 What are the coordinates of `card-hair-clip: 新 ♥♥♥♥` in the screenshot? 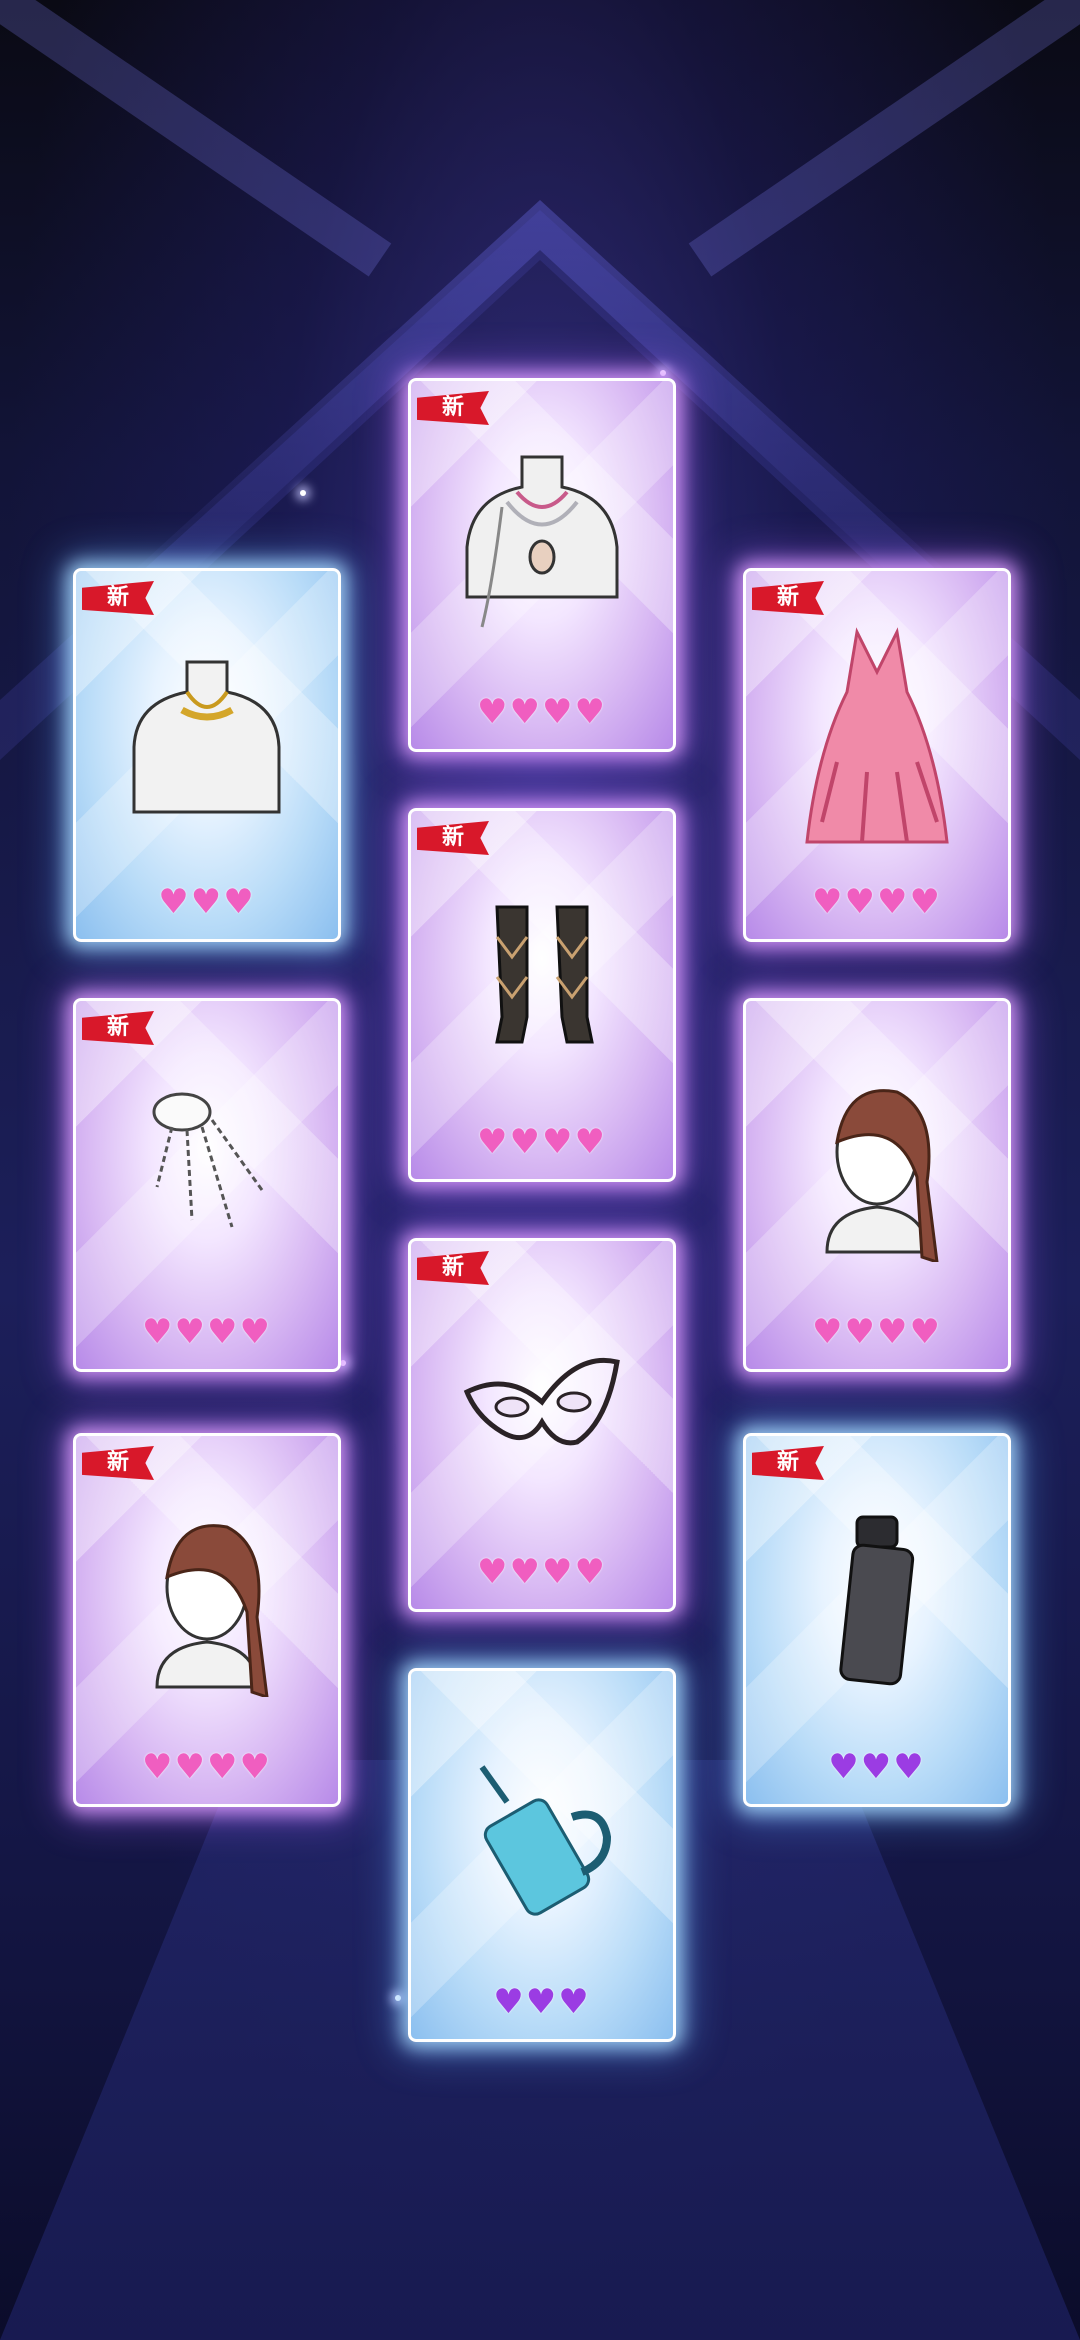 It's located at (207, 1185).